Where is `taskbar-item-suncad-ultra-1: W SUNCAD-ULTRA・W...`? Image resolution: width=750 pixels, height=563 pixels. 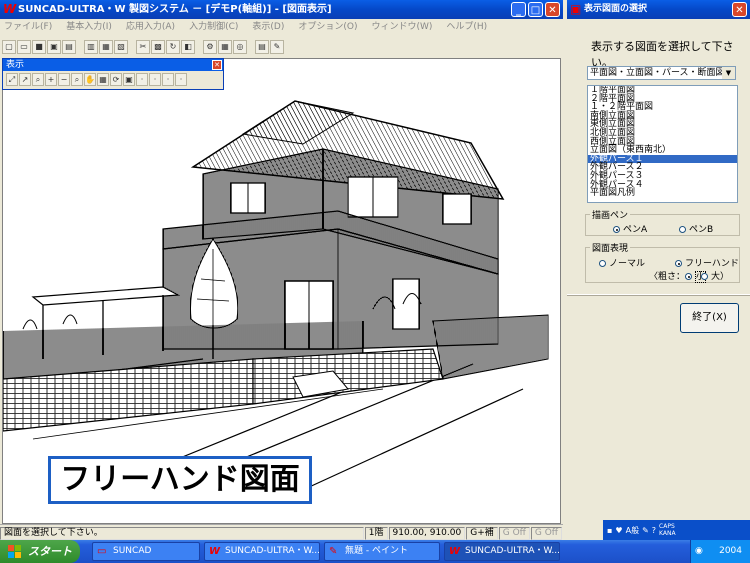
taskbar-item-suncad-ultra-1: W SUNCAD-ULTRA・W... is located at coordinates (262, 551).